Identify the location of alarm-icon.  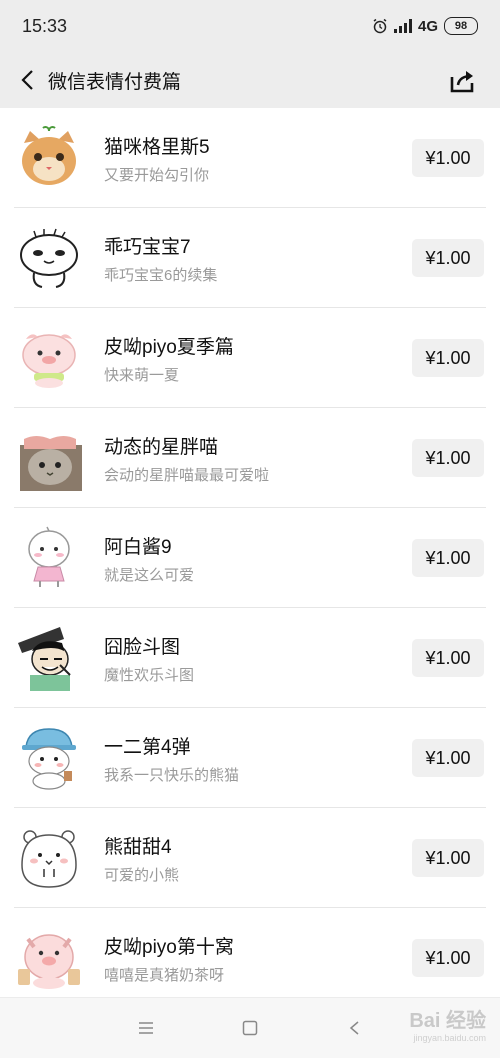
(380, 26).